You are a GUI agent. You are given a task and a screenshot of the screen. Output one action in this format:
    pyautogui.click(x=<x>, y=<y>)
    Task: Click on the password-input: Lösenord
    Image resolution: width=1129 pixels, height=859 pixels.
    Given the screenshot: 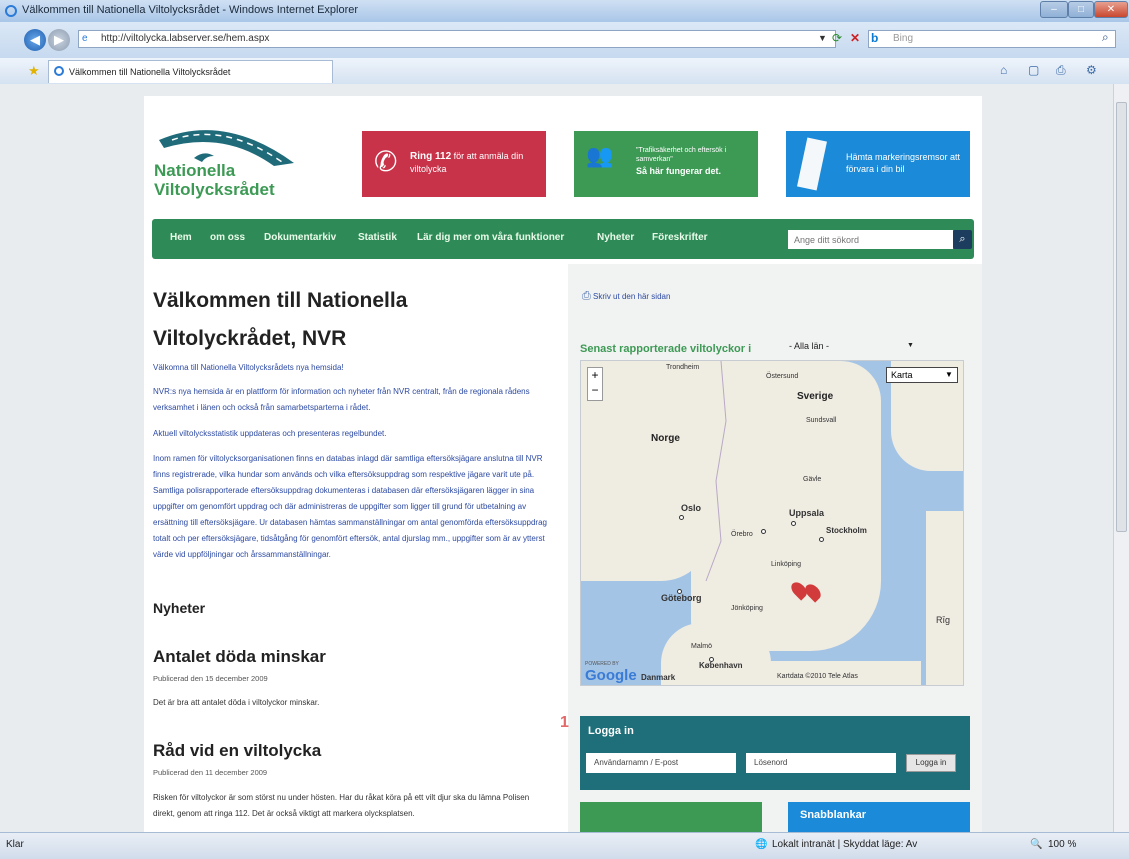 What is the action you would take?
    pyautogui.click(x=821, y=763)
    